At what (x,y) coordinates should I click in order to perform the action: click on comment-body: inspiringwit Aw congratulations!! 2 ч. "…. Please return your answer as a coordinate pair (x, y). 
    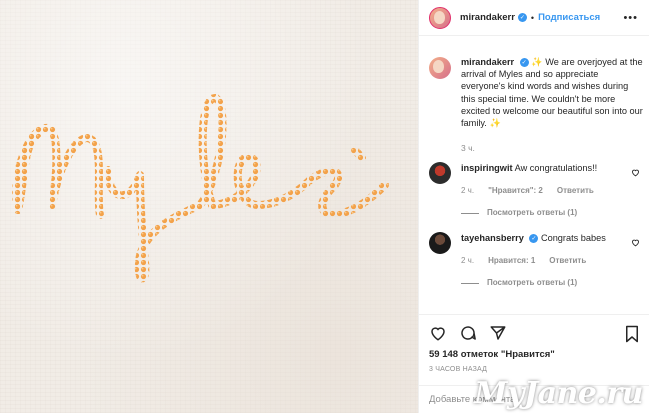
    Looking at the image, I should click on (541, 191).